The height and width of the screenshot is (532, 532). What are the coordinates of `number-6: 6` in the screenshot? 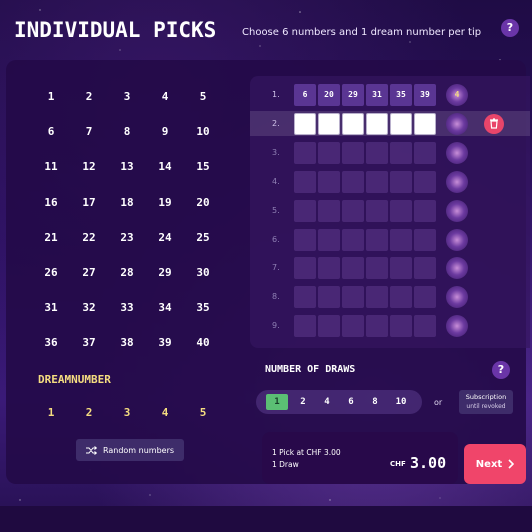 It's located at (51, 131).